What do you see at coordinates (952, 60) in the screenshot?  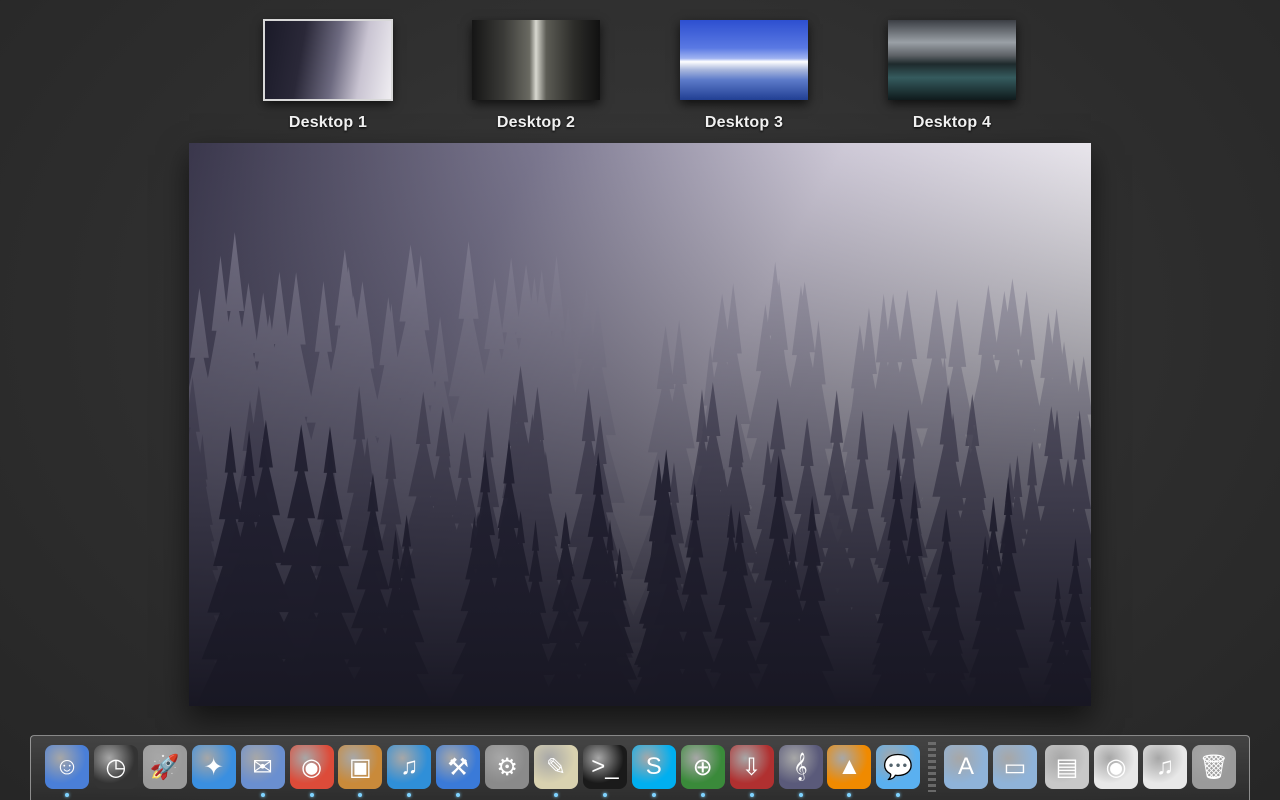 I see `desktop-4-thumbnail` at bounding box center [952, 60].